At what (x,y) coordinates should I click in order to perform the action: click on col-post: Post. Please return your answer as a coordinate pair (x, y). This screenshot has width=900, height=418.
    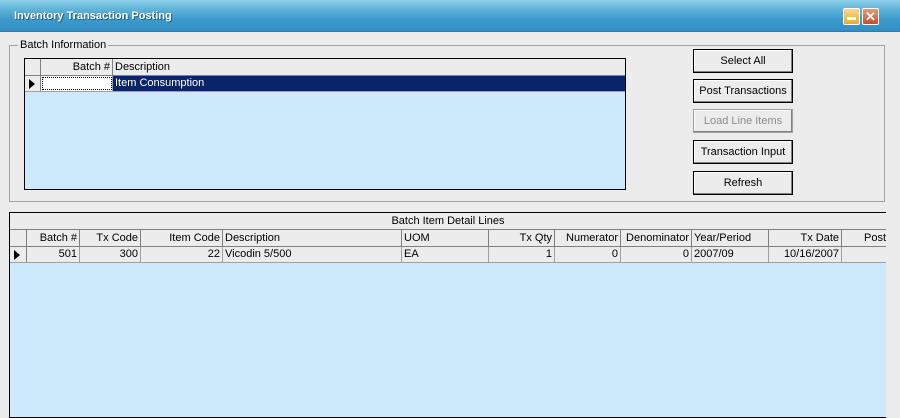
    Looking at the image, I should click on (864, 238).